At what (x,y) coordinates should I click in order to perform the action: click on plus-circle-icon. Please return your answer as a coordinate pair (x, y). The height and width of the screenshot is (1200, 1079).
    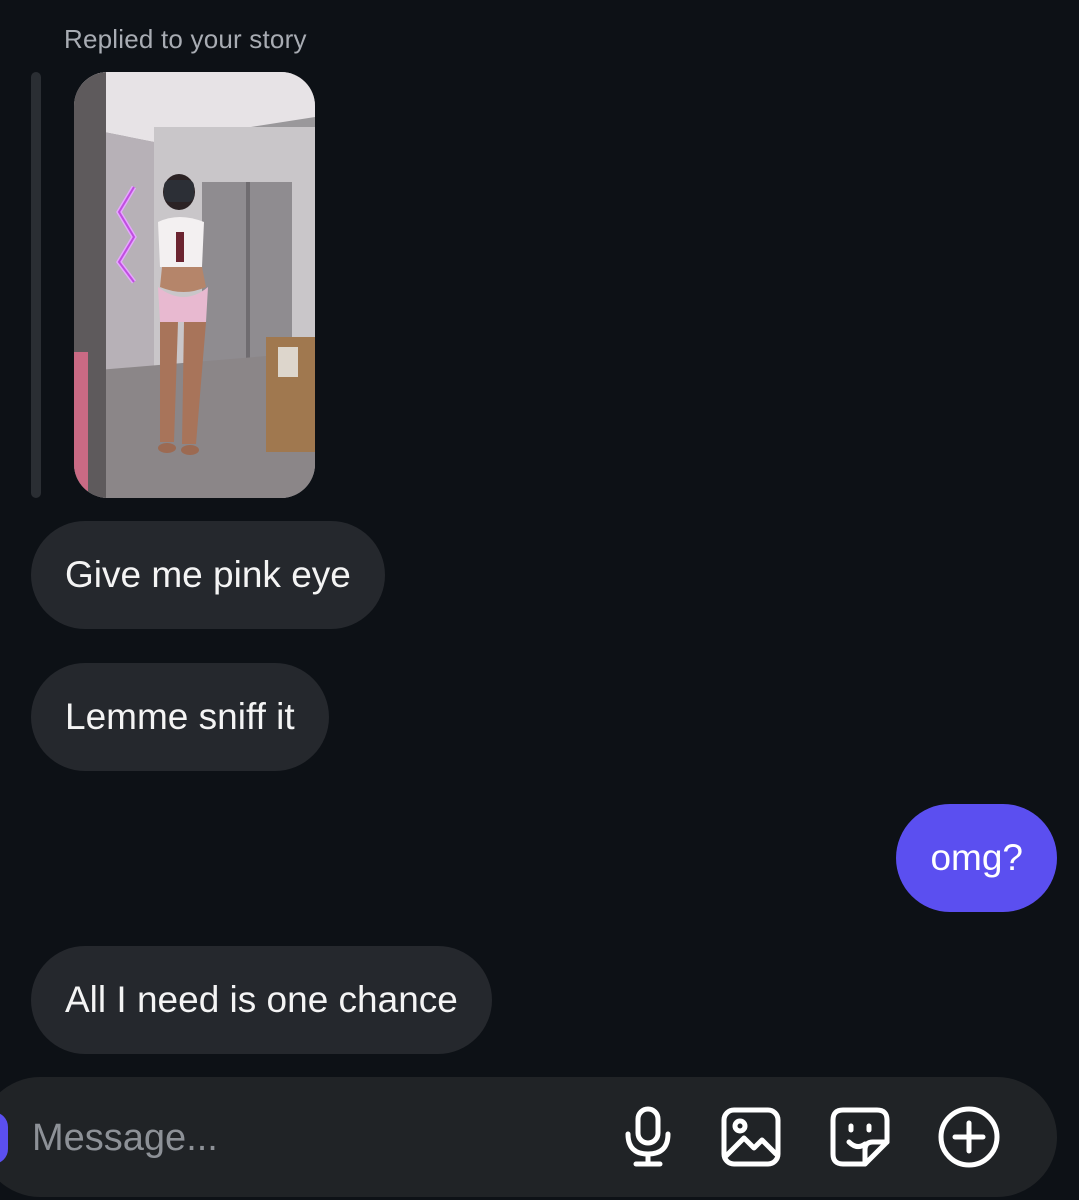
    Looking at the image, I should click on (969, 1137).